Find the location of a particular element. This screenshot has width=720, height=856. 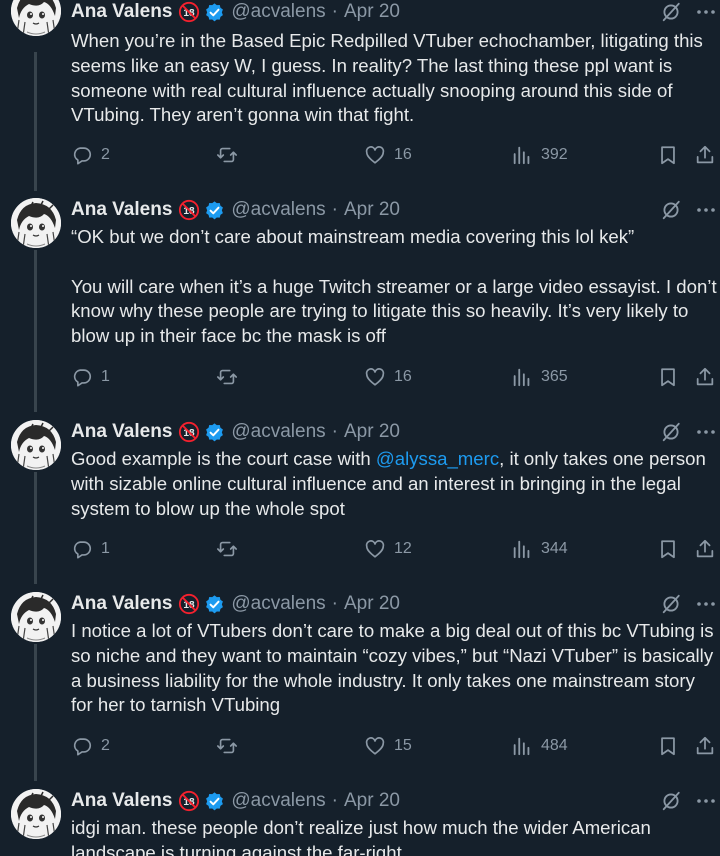

views-button: 344 is located at coordinates (539, 549).